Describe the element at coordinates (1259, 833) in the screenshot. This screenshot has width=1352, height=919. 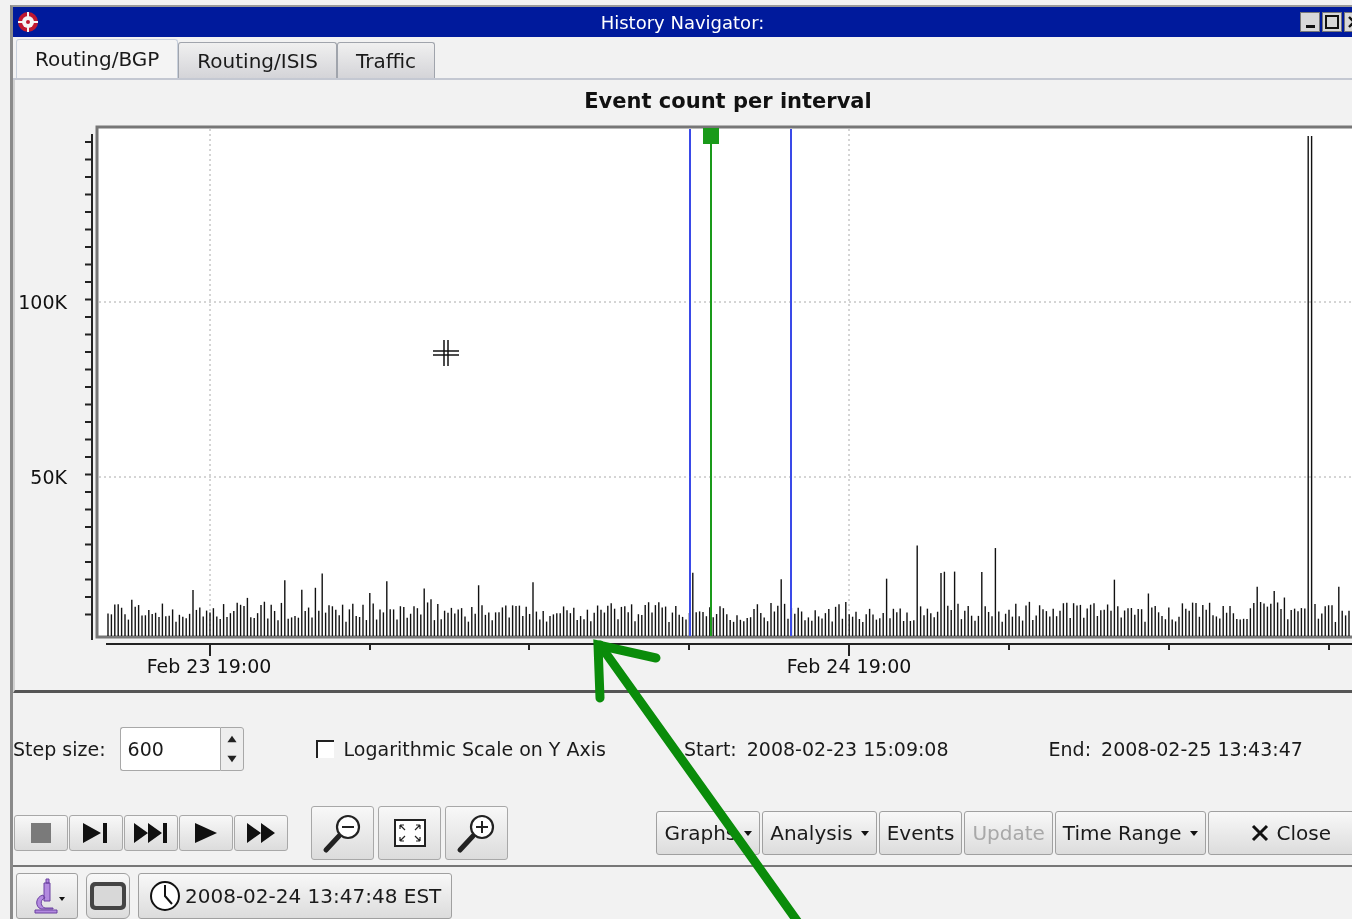
I see `close-icon` at that location.